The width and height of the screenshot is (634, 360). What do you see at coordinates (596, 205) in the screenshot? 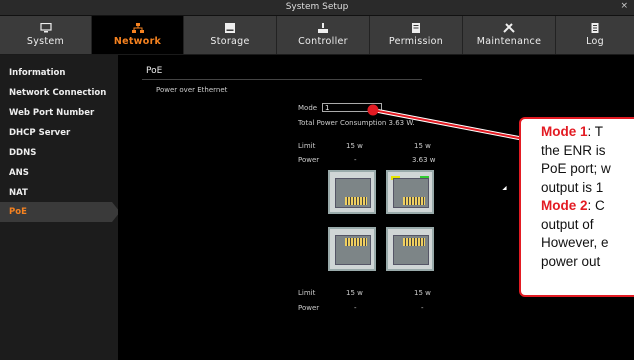
I see `mode2-text: : C` at bounding box center [596, 205].